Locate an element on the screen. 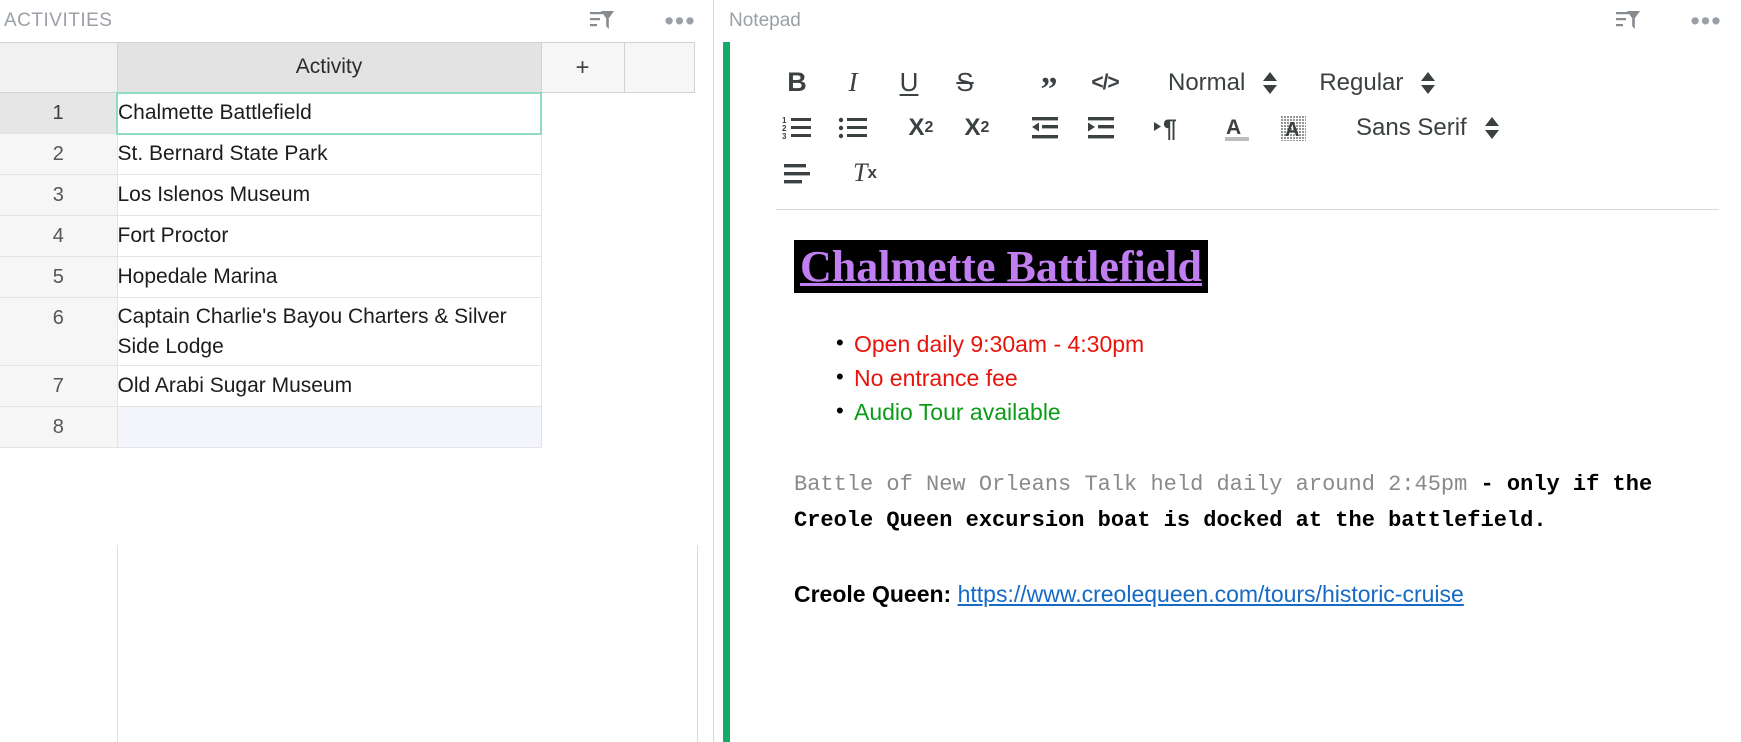 This screenshot has width=1741, height=742. table-row: 7 Old Arabi Sugar Museum is located at coordinates (347, 386).